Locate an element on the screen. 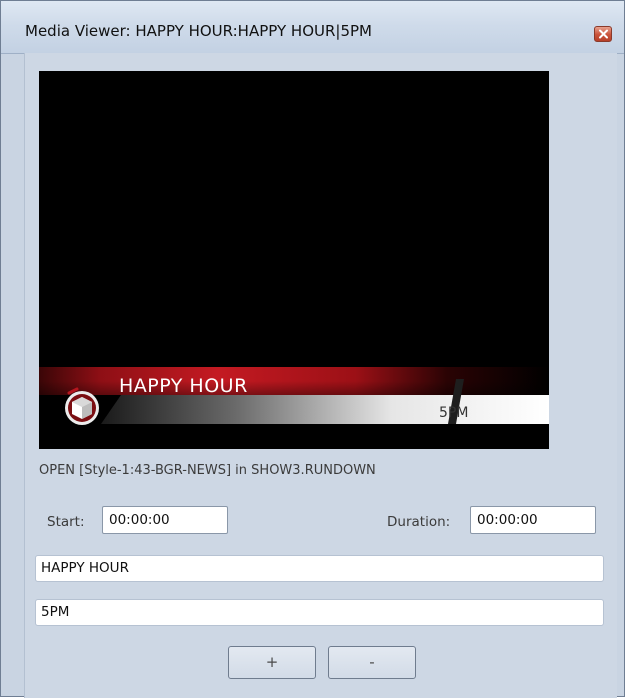  close-icon is located at coordinates (603, 34).